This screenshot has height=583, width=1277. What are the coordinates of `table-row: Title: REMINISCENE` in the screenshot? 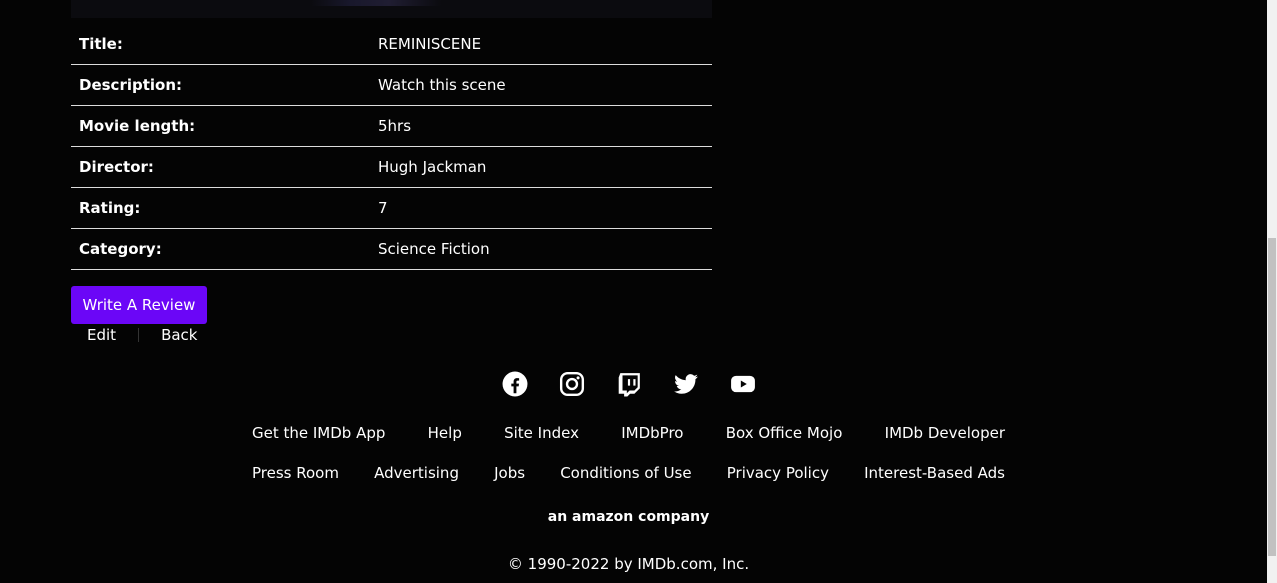 It's located at (391, 44).